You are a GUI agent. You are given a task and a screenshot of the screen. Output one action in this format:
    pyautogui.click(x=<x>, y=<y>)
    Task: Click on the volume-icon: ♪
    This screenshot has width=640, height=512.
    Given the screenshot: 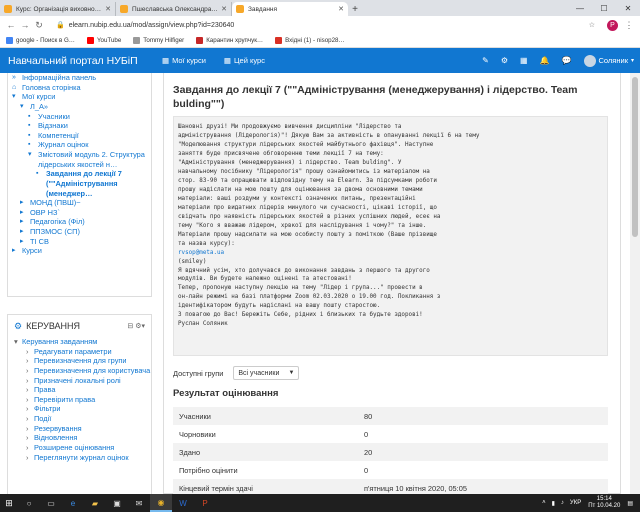 What is the action you would take?
    pyautogui.click(x=562, y=503)
    